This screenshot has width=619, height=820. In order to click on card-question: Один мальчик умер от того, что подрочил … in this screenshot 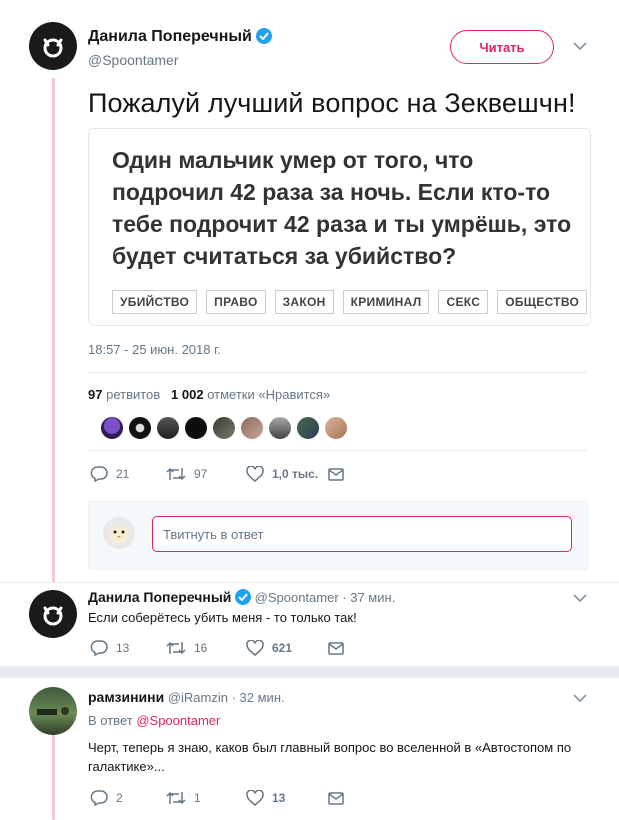, I will do `click(342, 208)`.